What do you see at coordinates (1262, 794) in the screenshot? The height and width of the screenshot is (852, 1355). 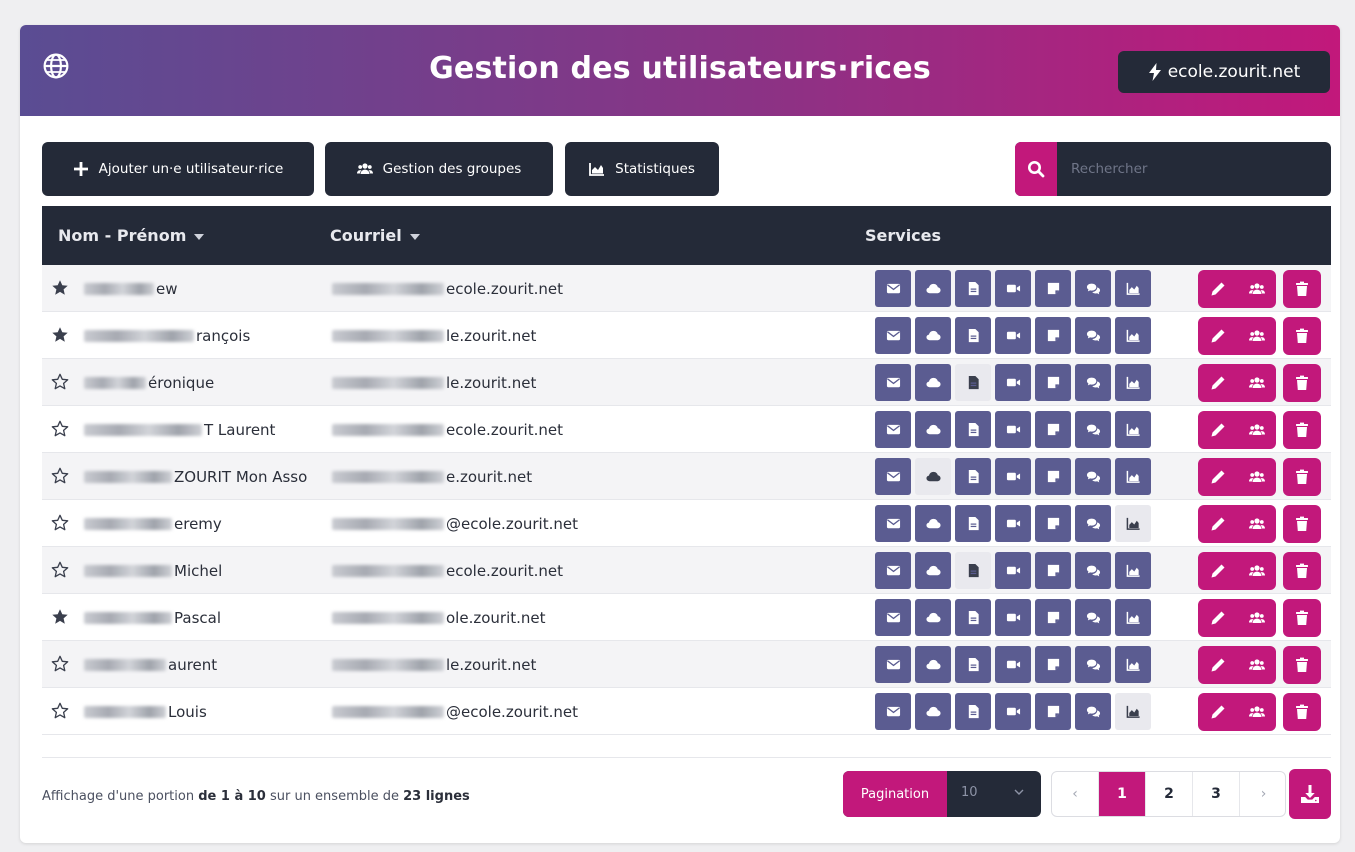 I see `next-page-button: ›` at bounding box center [1262, 794].